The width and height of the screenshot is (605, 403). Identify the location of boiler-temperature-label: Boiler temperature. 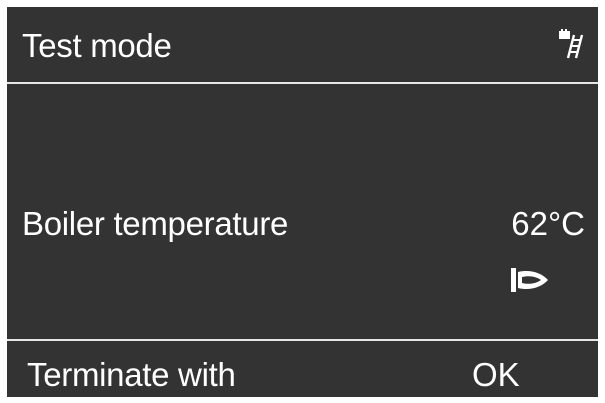
(155, 223).